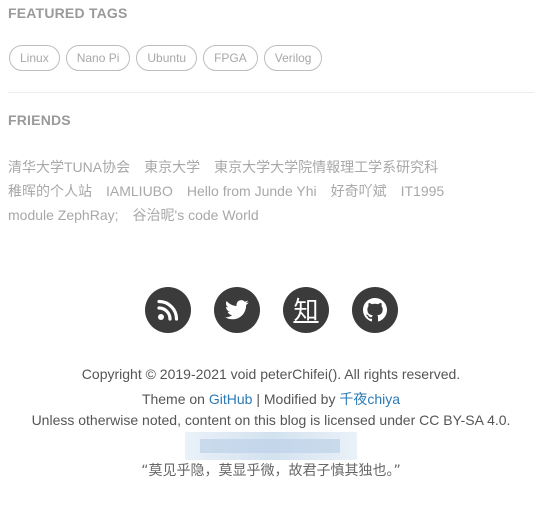 Image resolution: width=542 pixels, height=514 pixels. I want to click on tag-verilog: Verilog, so click(293, 58).